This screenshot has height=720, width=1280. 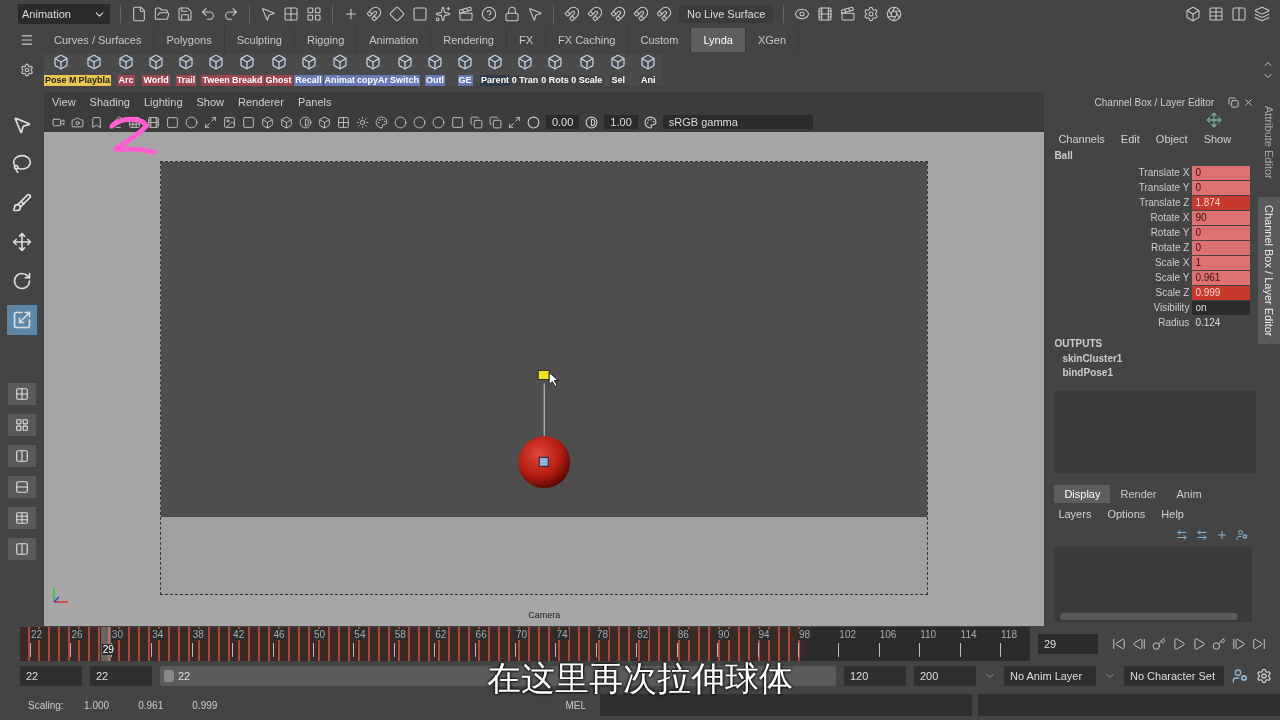 I want to click on shelf-button: Sel, so click(x=618, y=70).